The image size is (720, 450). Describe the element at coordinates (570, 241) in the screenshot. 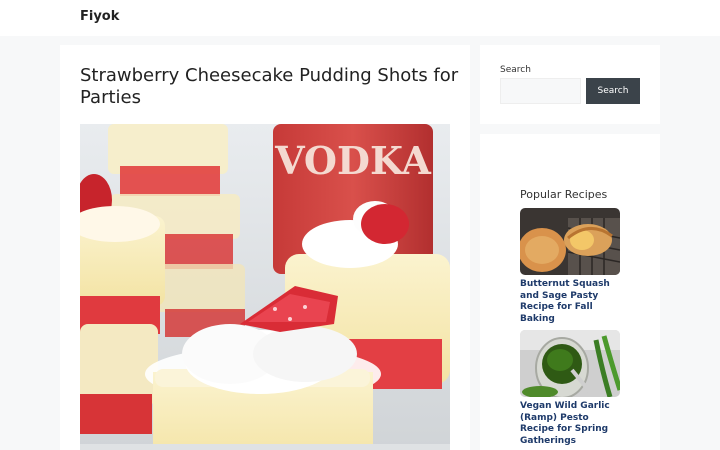

I see `recipe-image-pasty` at that location.